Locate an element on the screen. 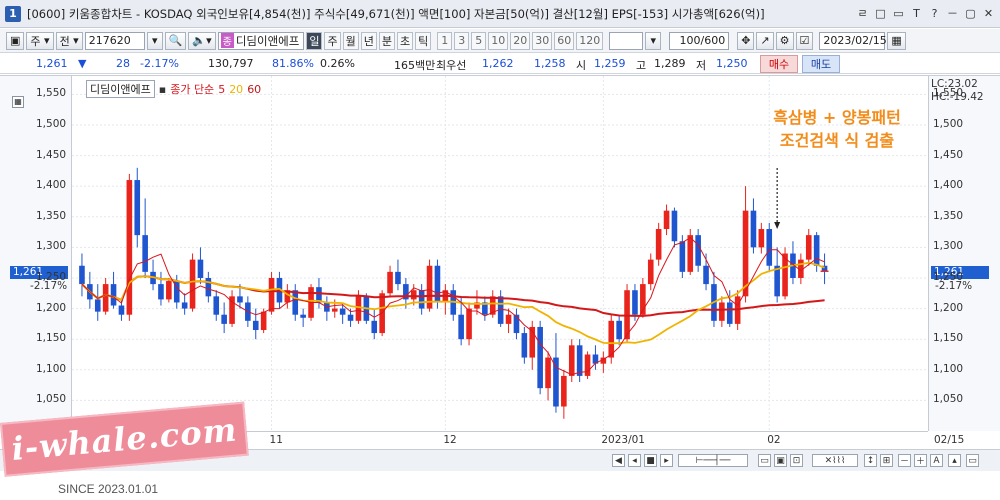 The image size is (1000, 500). stock-code-input: 217620 is located at coordinates (114, 40).